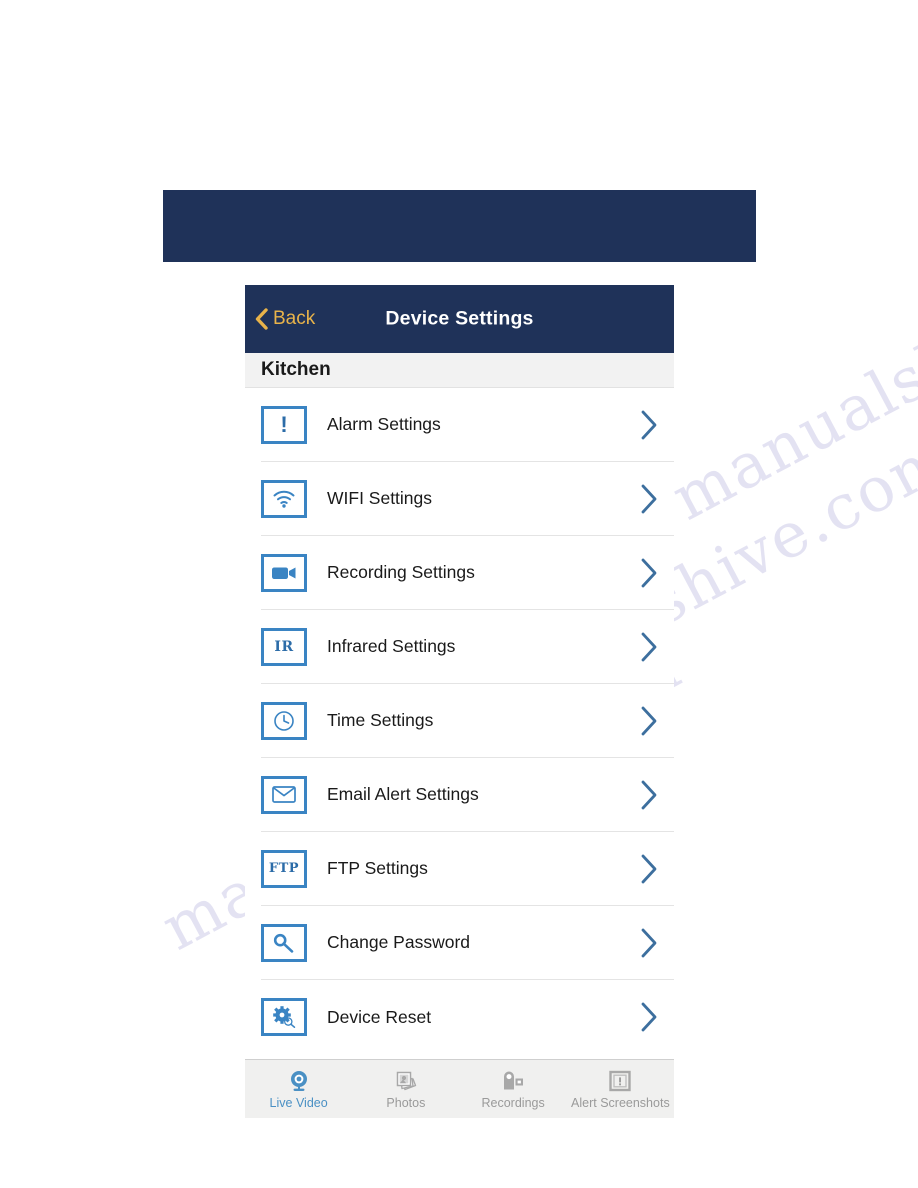 Image resolution: width=918 pixels, height=1188 pixels. What do you see at coordinates (467, 721) in the screenshot?
I see `list-item: Time Settings` at bounding box center [467, 721].